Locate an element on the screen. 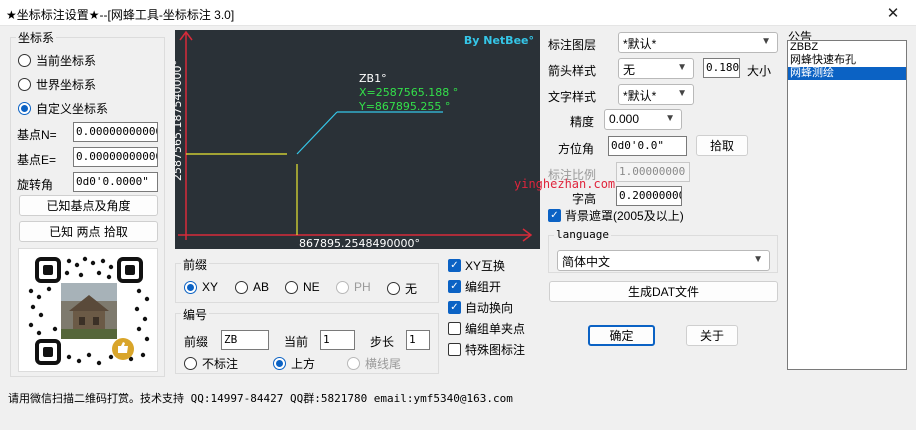  base-e-input: 0.000000000000 is located at coordinates (115, 157).